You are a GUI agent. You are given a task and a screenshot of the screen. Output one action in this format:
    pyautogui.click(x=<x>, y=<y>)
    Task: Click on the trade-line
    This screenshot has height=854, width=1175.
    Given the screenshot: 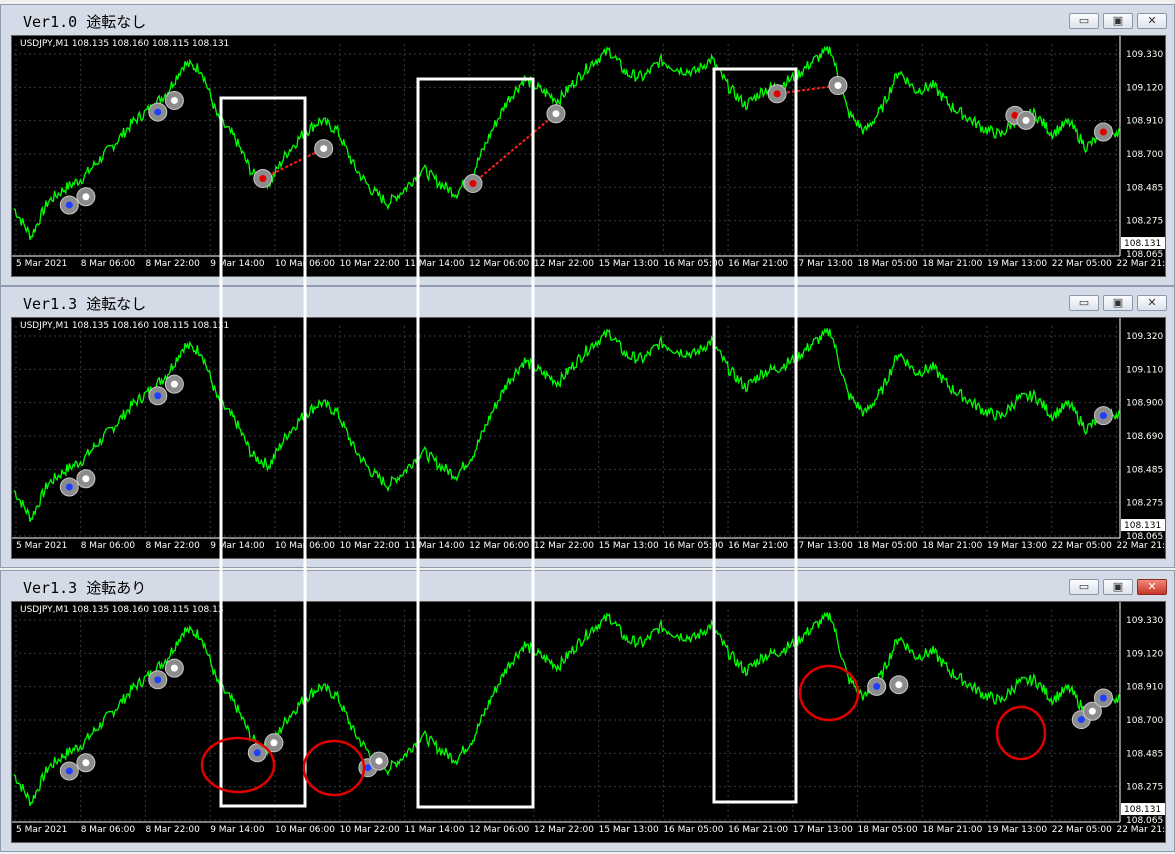 What is the action you would take?
    pyautogui.click(x=514, y=148)
    